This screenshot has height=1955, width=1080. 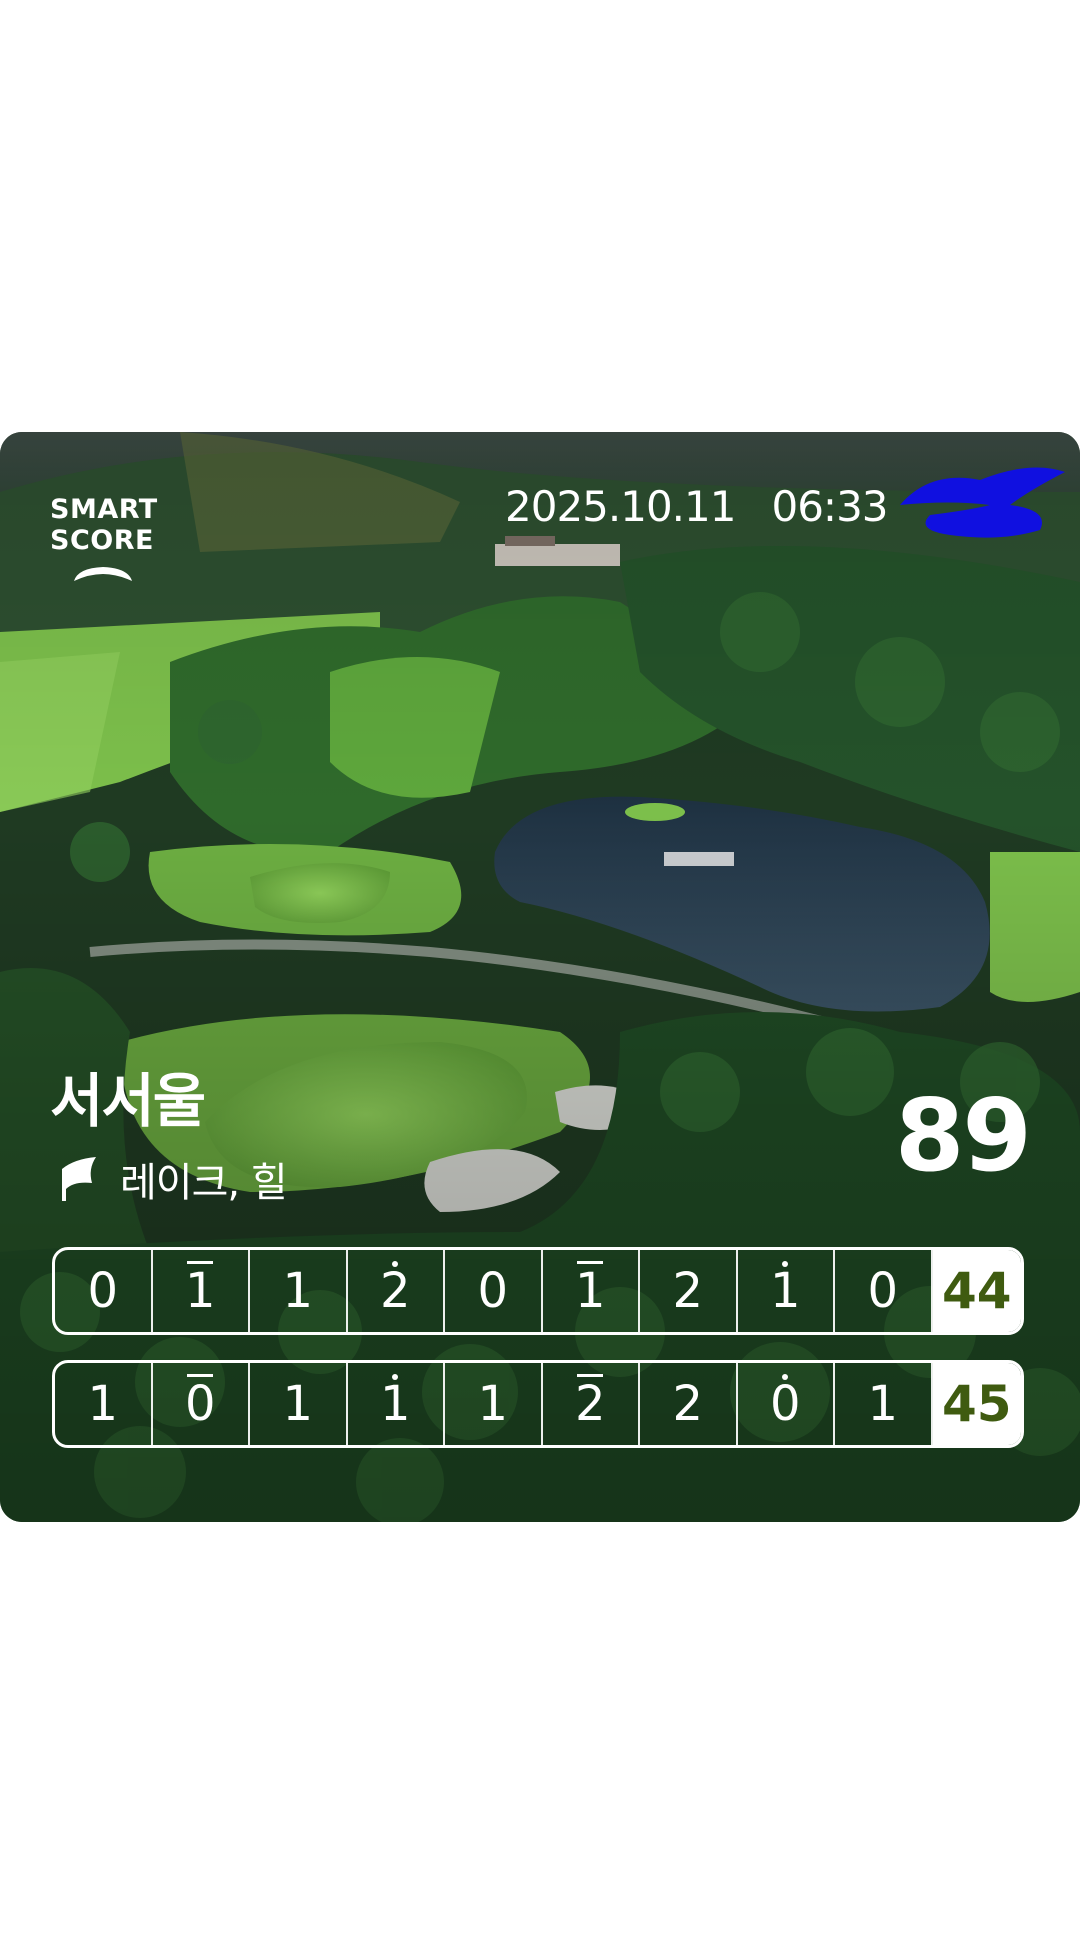 What do you see at coordinates (829, 506) in the screenshot?
I see `round-time: 06:33` at bounding box center [829, 506].